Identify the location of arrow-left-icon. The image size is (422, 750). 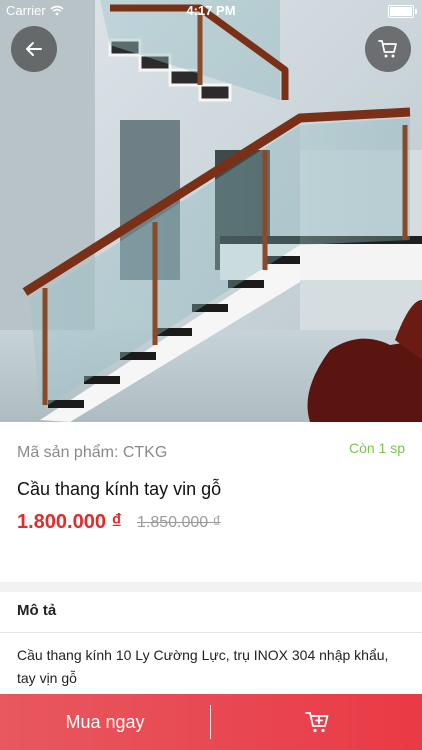
(34, 49).